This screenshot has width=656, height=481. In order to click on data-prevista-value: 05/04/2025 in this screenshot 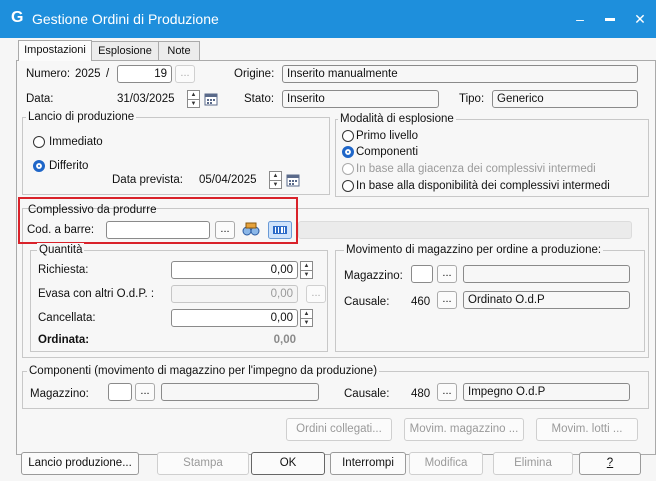, I will do `click(228, 180)`.